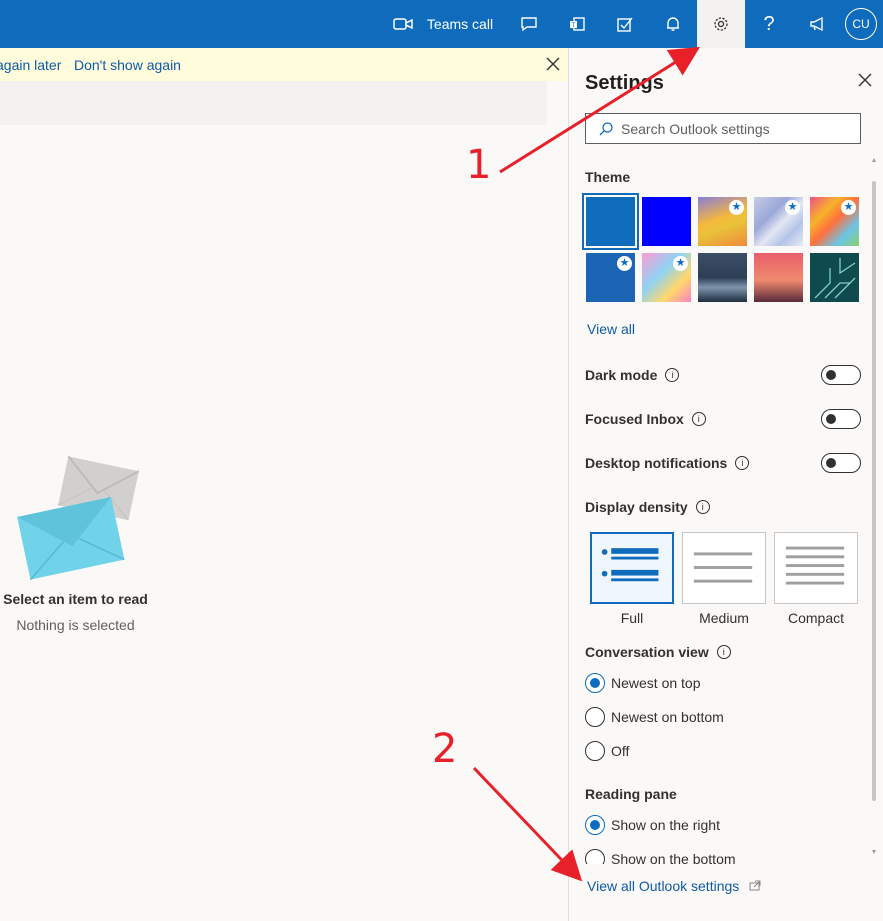 The width and height of the screenshot is (883, 921). I want to click on dont-show-again-link: Don't show again, so click(127, 65).